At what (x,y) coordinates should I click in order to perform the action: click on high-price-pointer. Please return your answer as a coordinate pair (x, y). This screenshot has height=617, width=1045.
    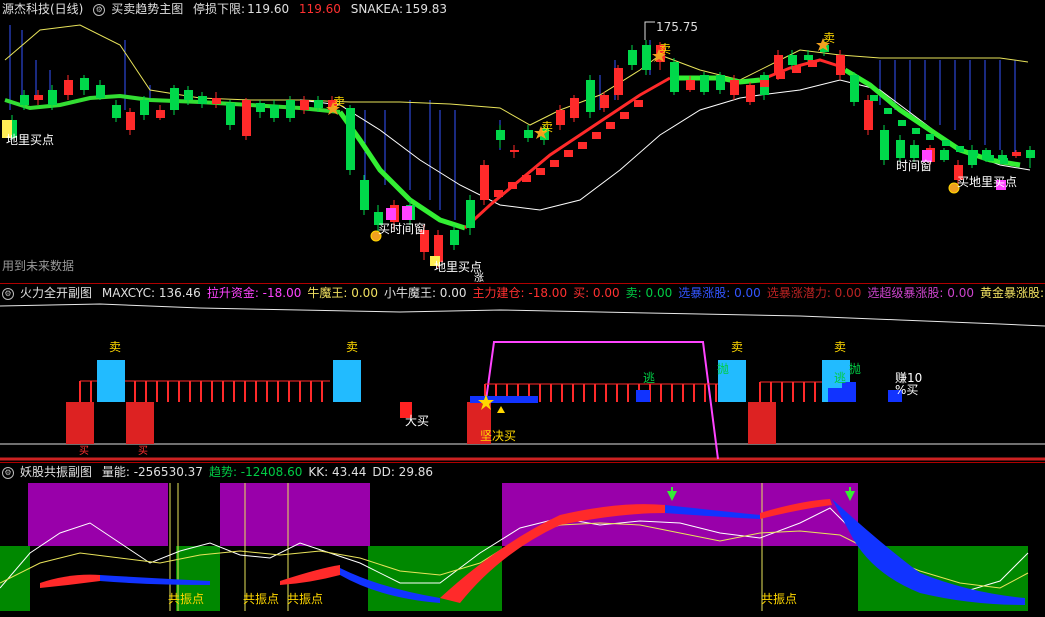
    Looking at the image, I should click on (649, 30).